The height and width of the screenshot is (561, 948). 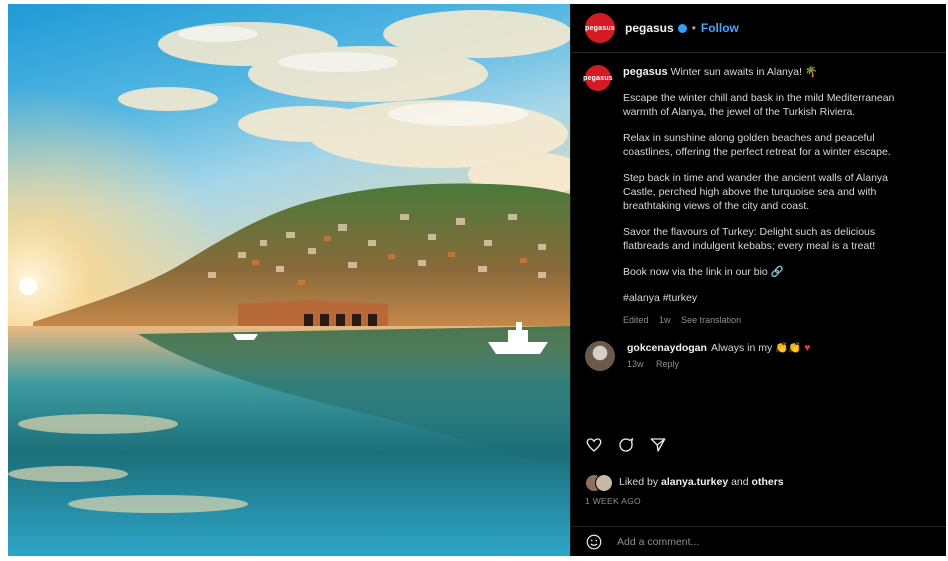 I want to click on share-send-icon, so click(x=658, y=445).